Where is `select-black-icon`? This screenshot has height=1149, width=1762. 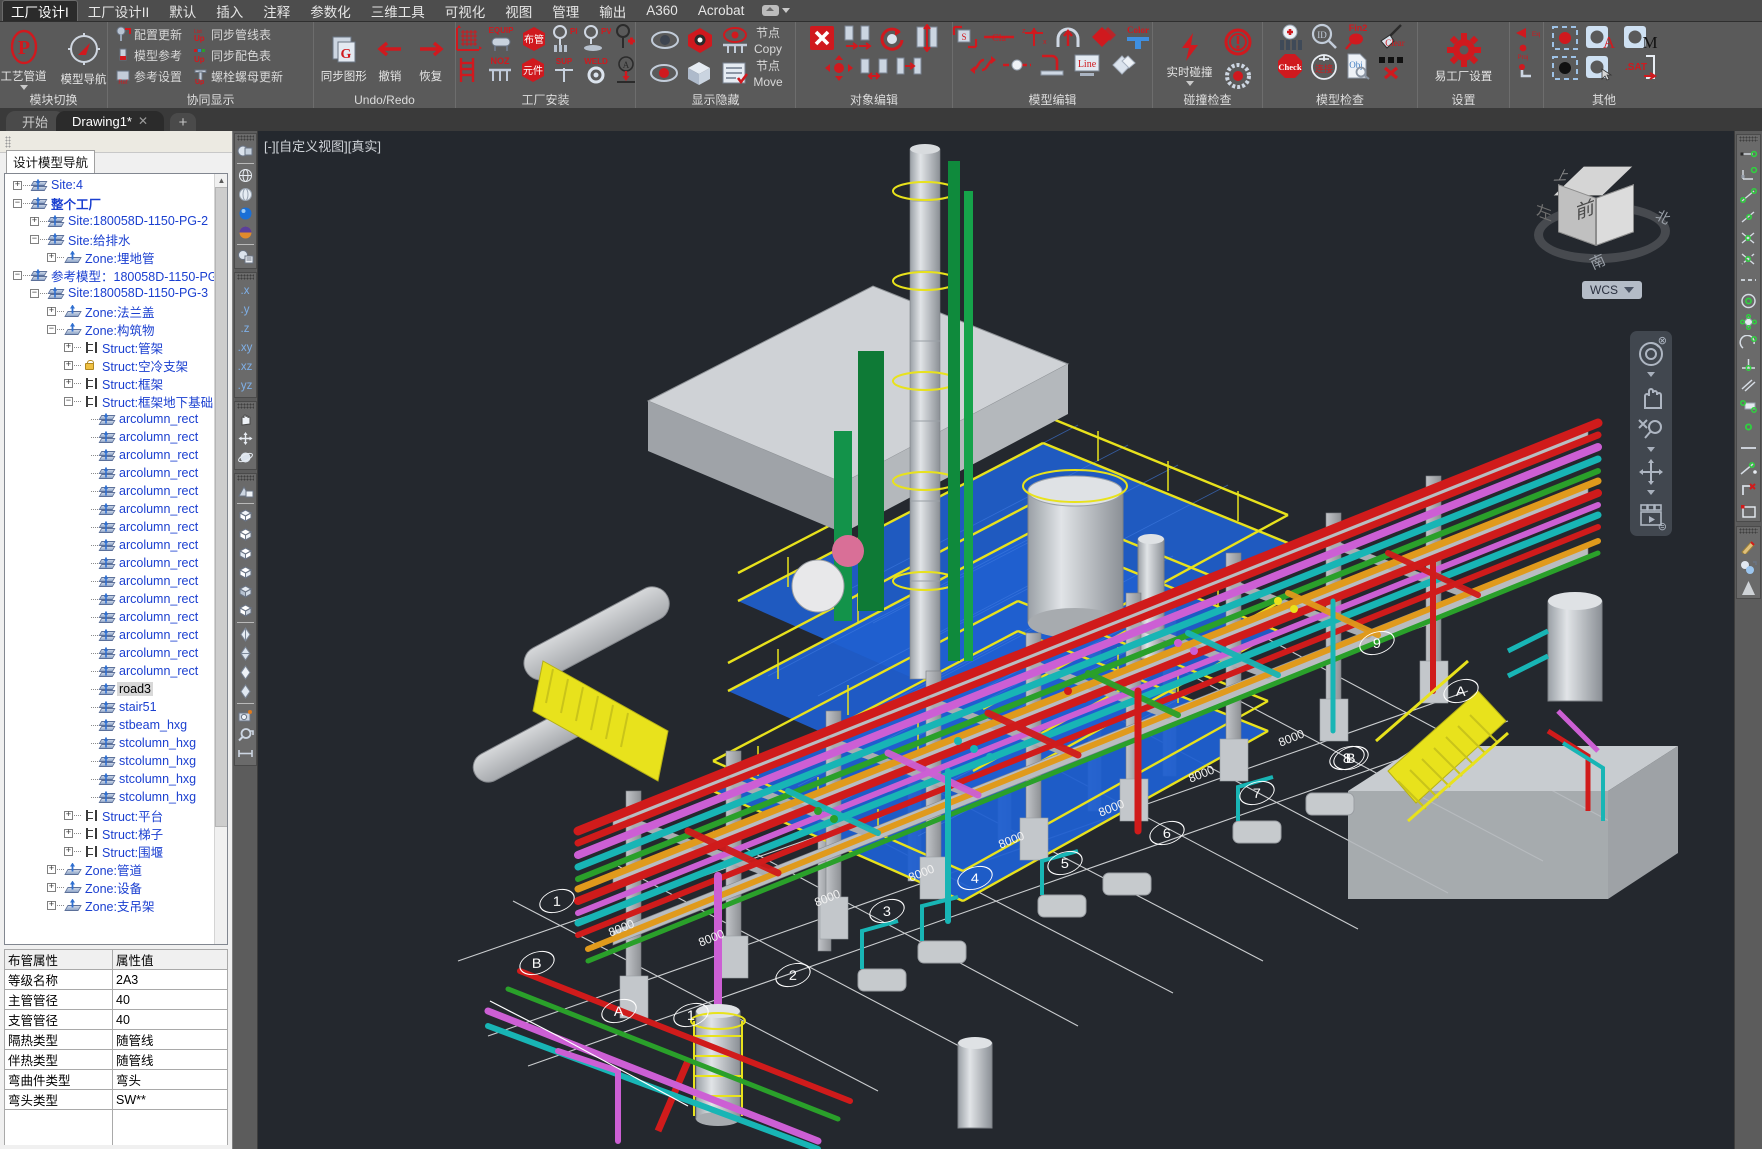 select-black-icon is located at coordinates (1565, 68).